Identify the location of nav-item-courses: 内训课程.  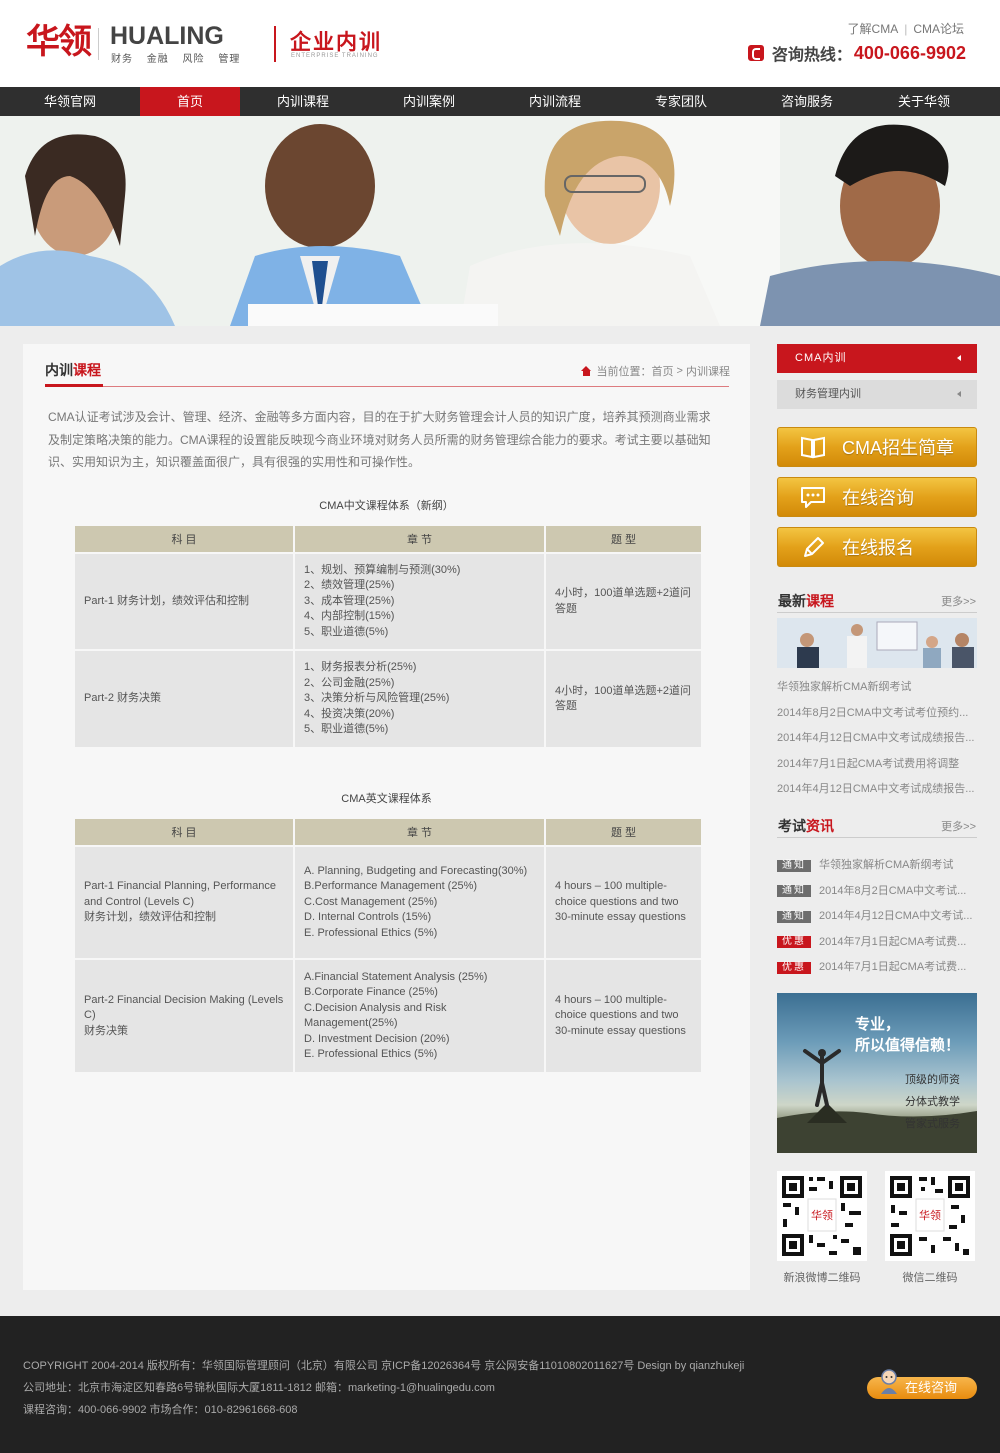
(303, 101).